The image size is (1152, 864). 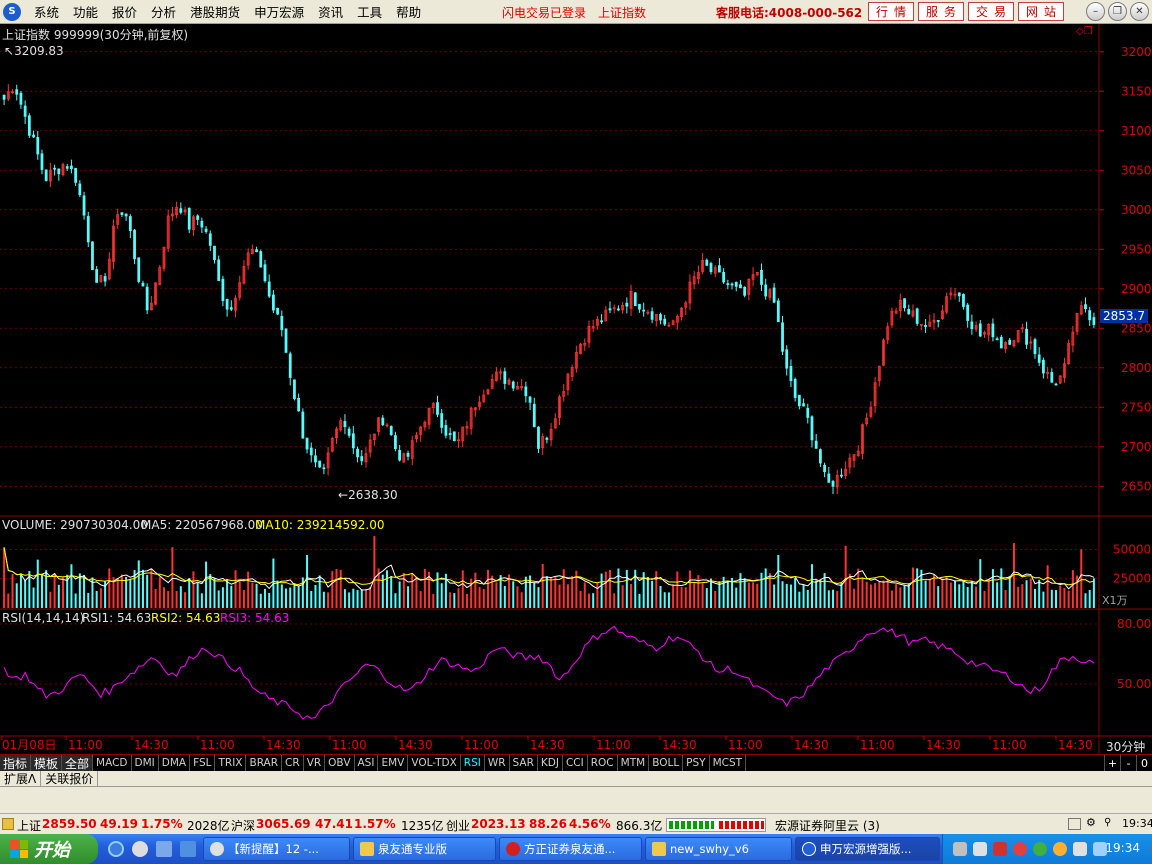 What do you see at coordinates (550, 763) in the screenshot?
I see `indicator-tab-kdj: KDJ` at bounding box center [550, 763].